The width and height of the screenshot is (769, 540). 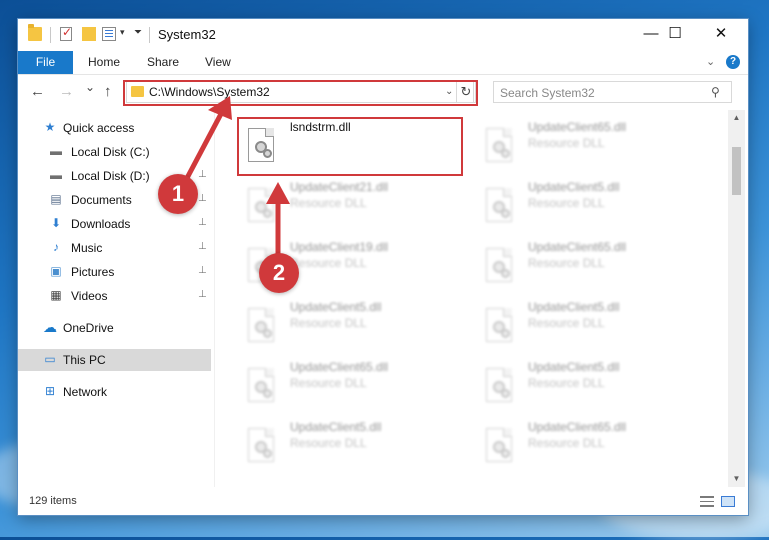 What do you see at coordinates (736, 171) in the screenshot?
I see `scroll-thumb` at bounding box center [736, 171].